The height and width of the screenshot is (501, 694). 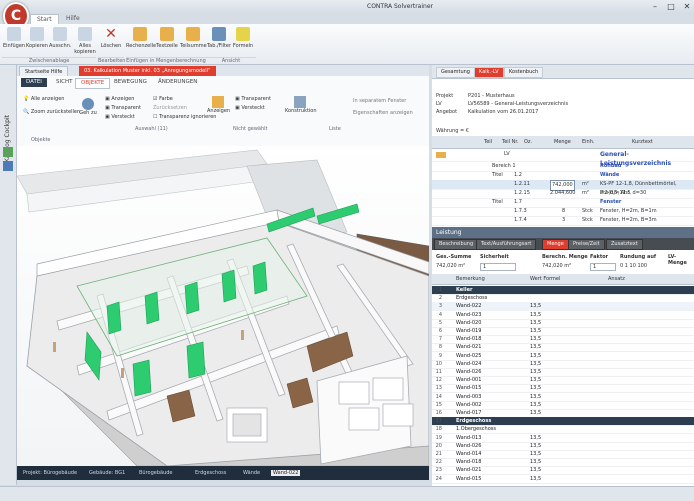 What do you see at coordinates (34, 82) in the screenshot?
I see `viewer-tab-datei: DATEI` at bounding box center [34, 82].